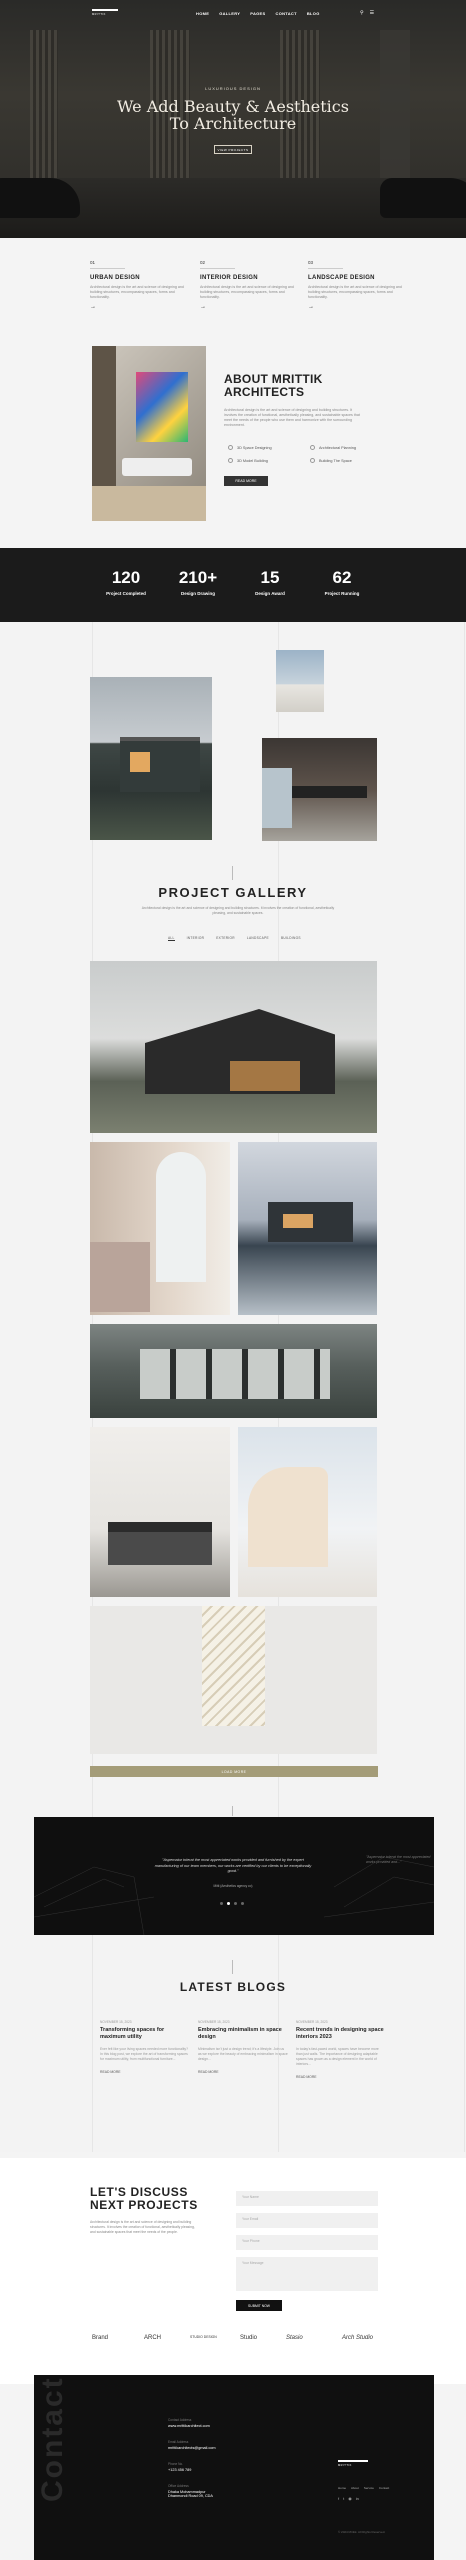 Image resolution: width=466 pixels, height=2560 pixels. What do you see at coordinates (160, 1228) in the screenshot?
I see `gallery-image-interior-arch` at bounding box center [160, 1228].